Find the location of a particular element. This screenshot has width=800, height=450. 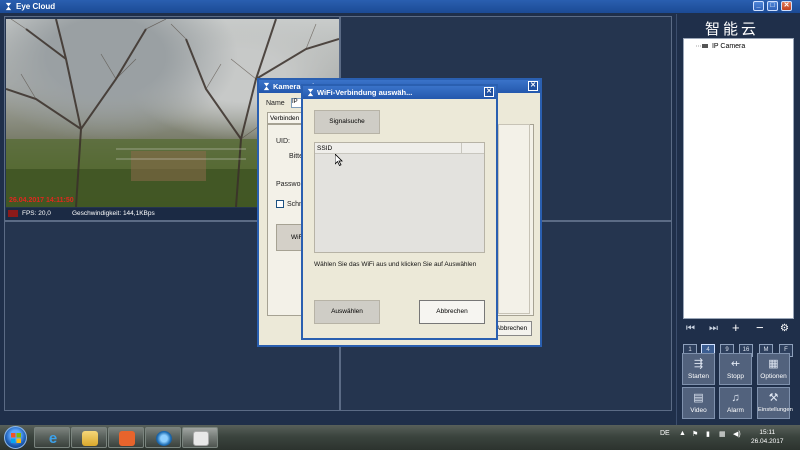

taskbar-media-player is located at coordinates (163, 437).